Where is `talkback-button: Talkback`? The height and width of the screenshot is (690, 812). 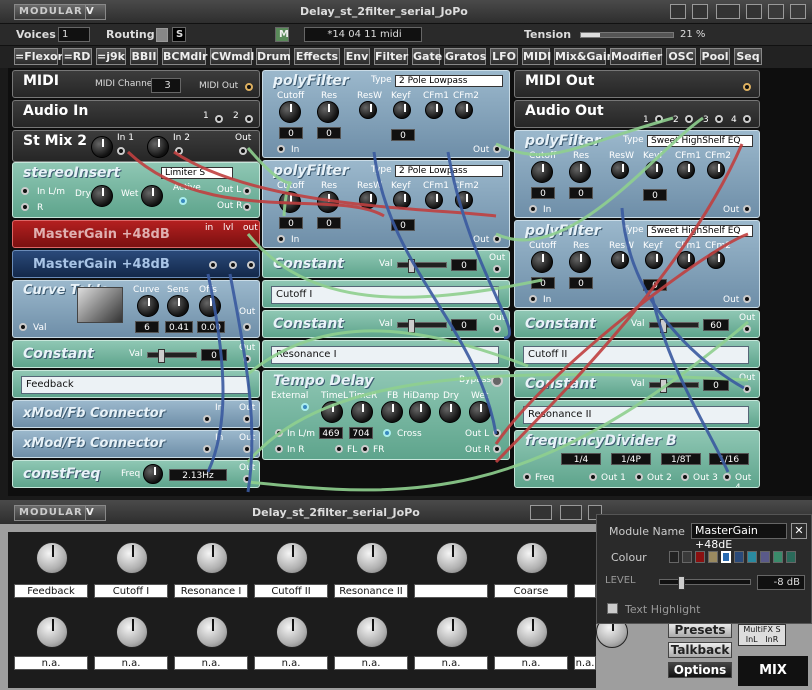
talkback-button: Talkback is located at coordinates (700, 650).